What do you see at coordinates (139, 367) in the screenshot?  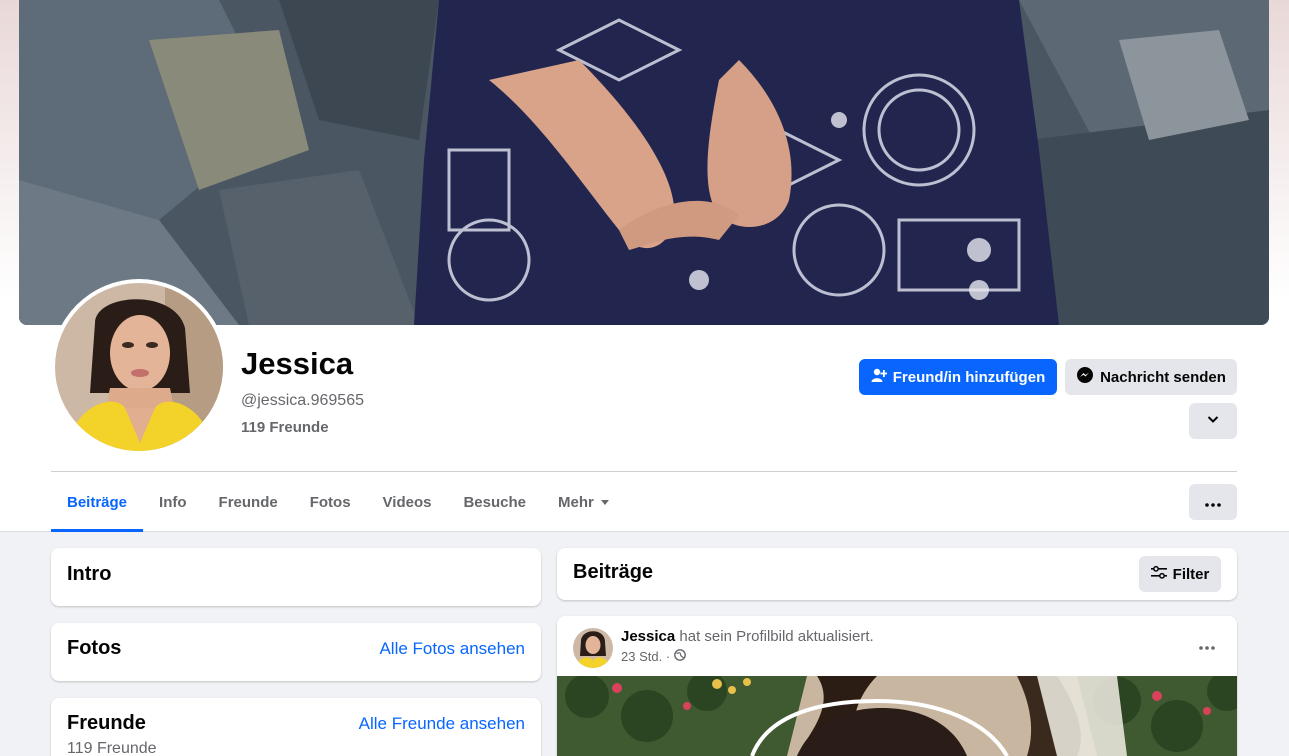 I see `profile-avatar` at bounding box center [139, 367].